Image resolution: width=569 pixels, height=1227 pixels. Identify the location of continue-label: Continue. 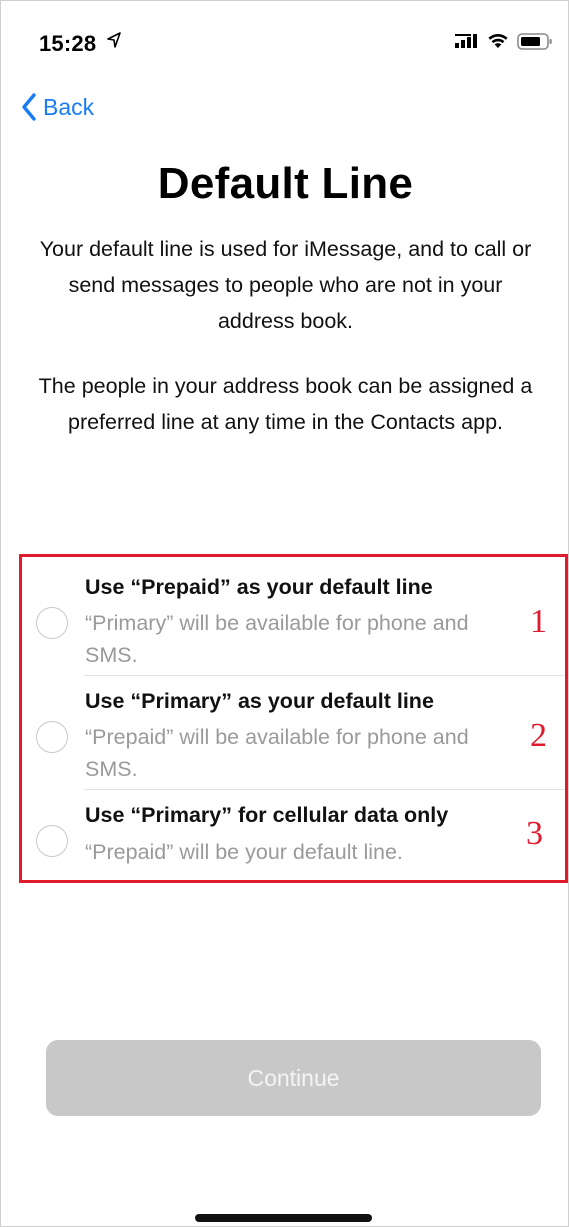
(293, 1077).